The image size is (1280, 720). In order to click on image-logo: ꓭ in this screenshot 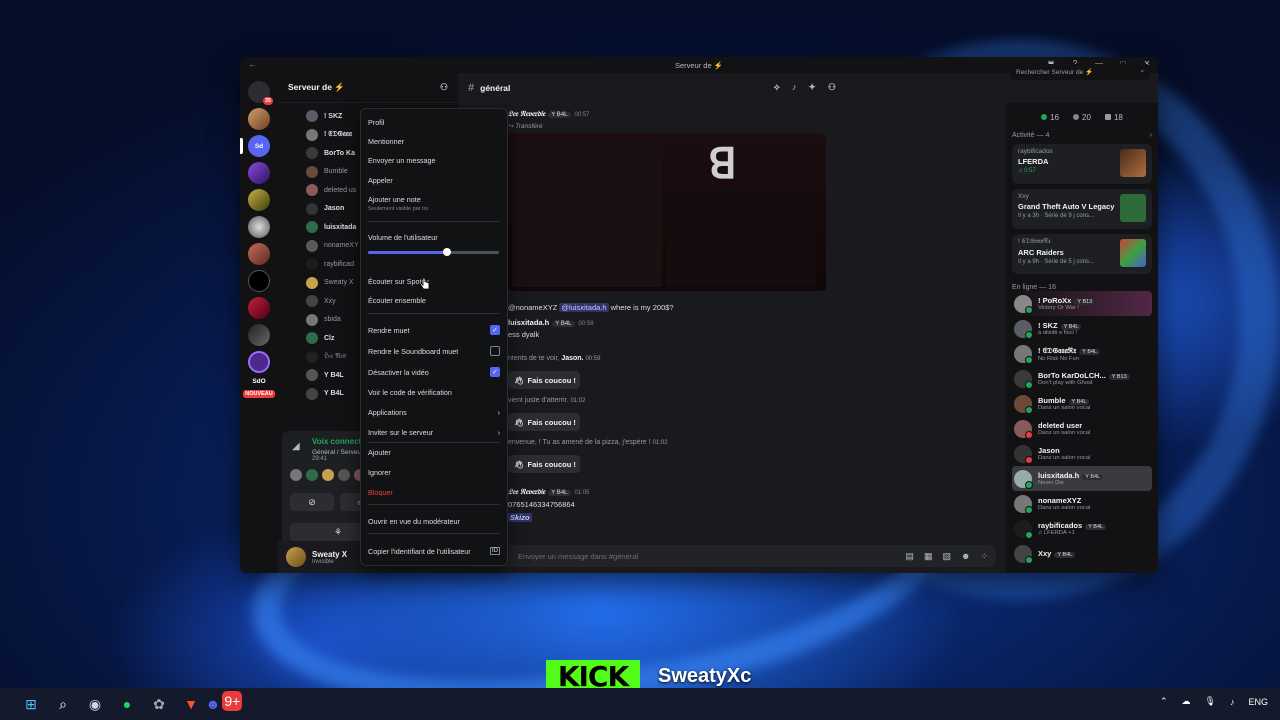, I will do `click(722, 163)`.